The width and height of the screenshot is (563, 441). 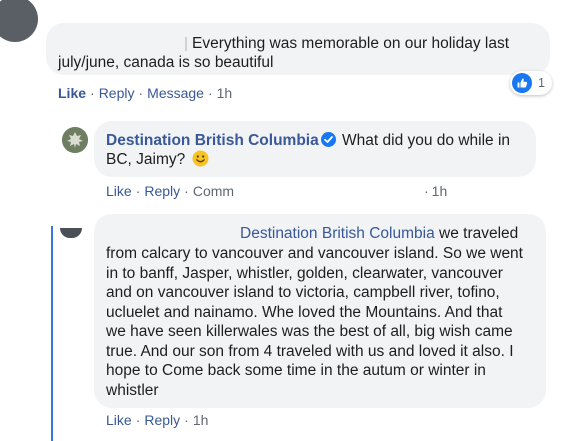 What do you see at coordinates (175, 93) in the screenshot?
I see `message-link: Message` at bounding box center [175, 93].